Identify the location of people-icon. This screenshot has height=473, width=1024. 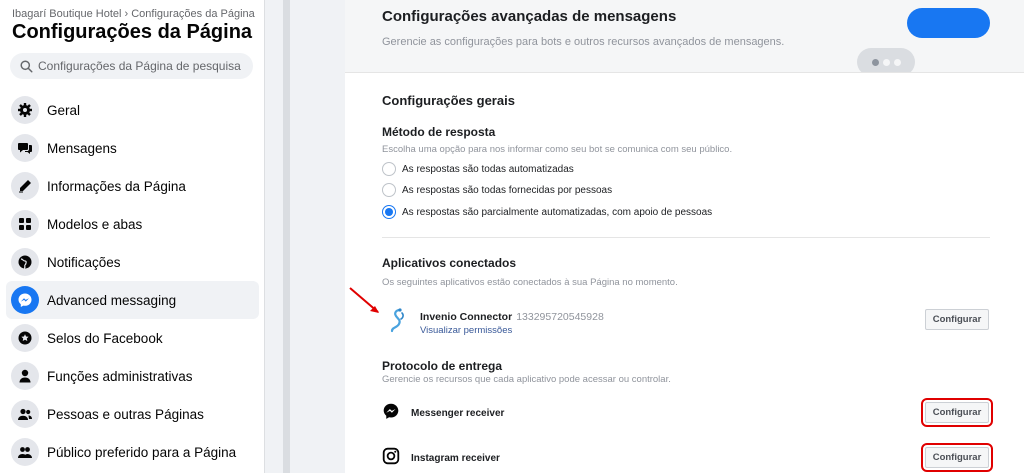
(25, 414).